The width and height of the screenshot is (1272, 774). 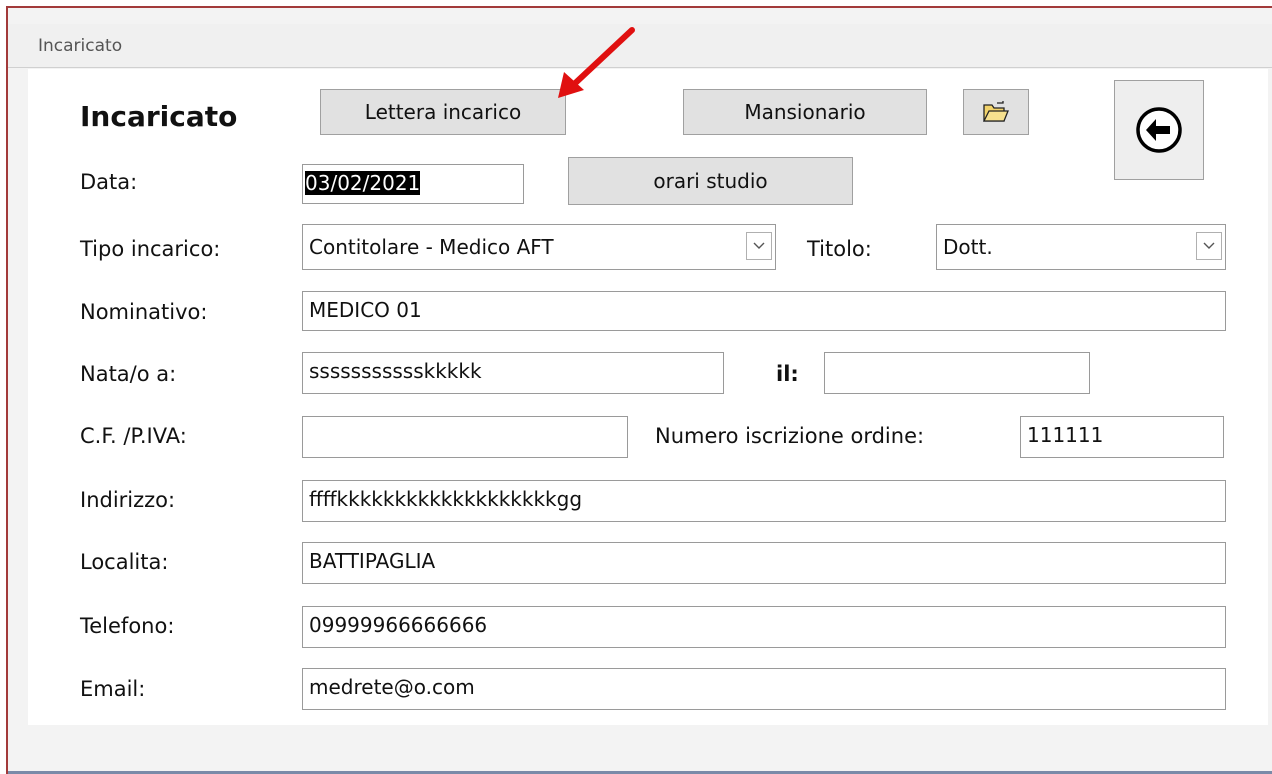 I want to click on cf-label: C.F. /P.IVA:, so click(x=133, y=436).